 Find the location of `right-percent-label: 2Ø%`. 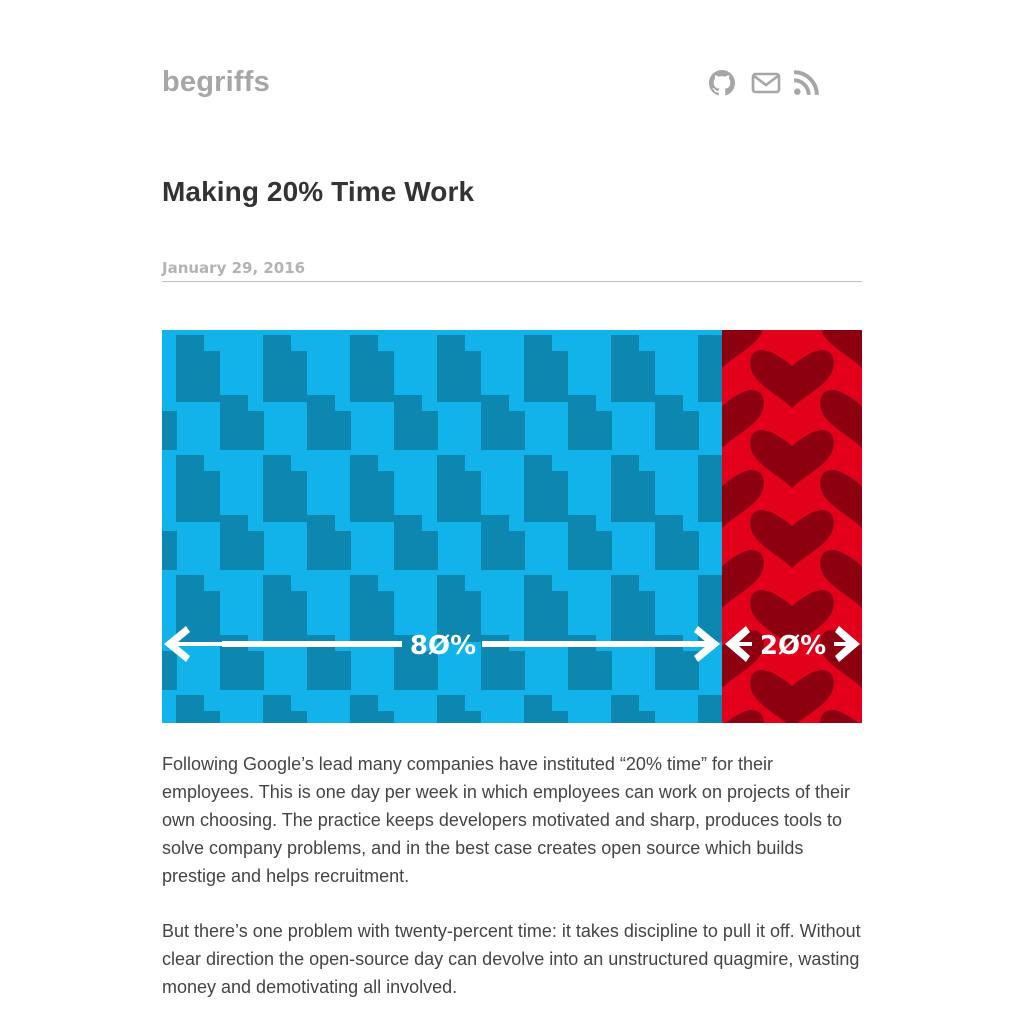

right-percent-label: 2Ø% is located at coordinates (793, 646).